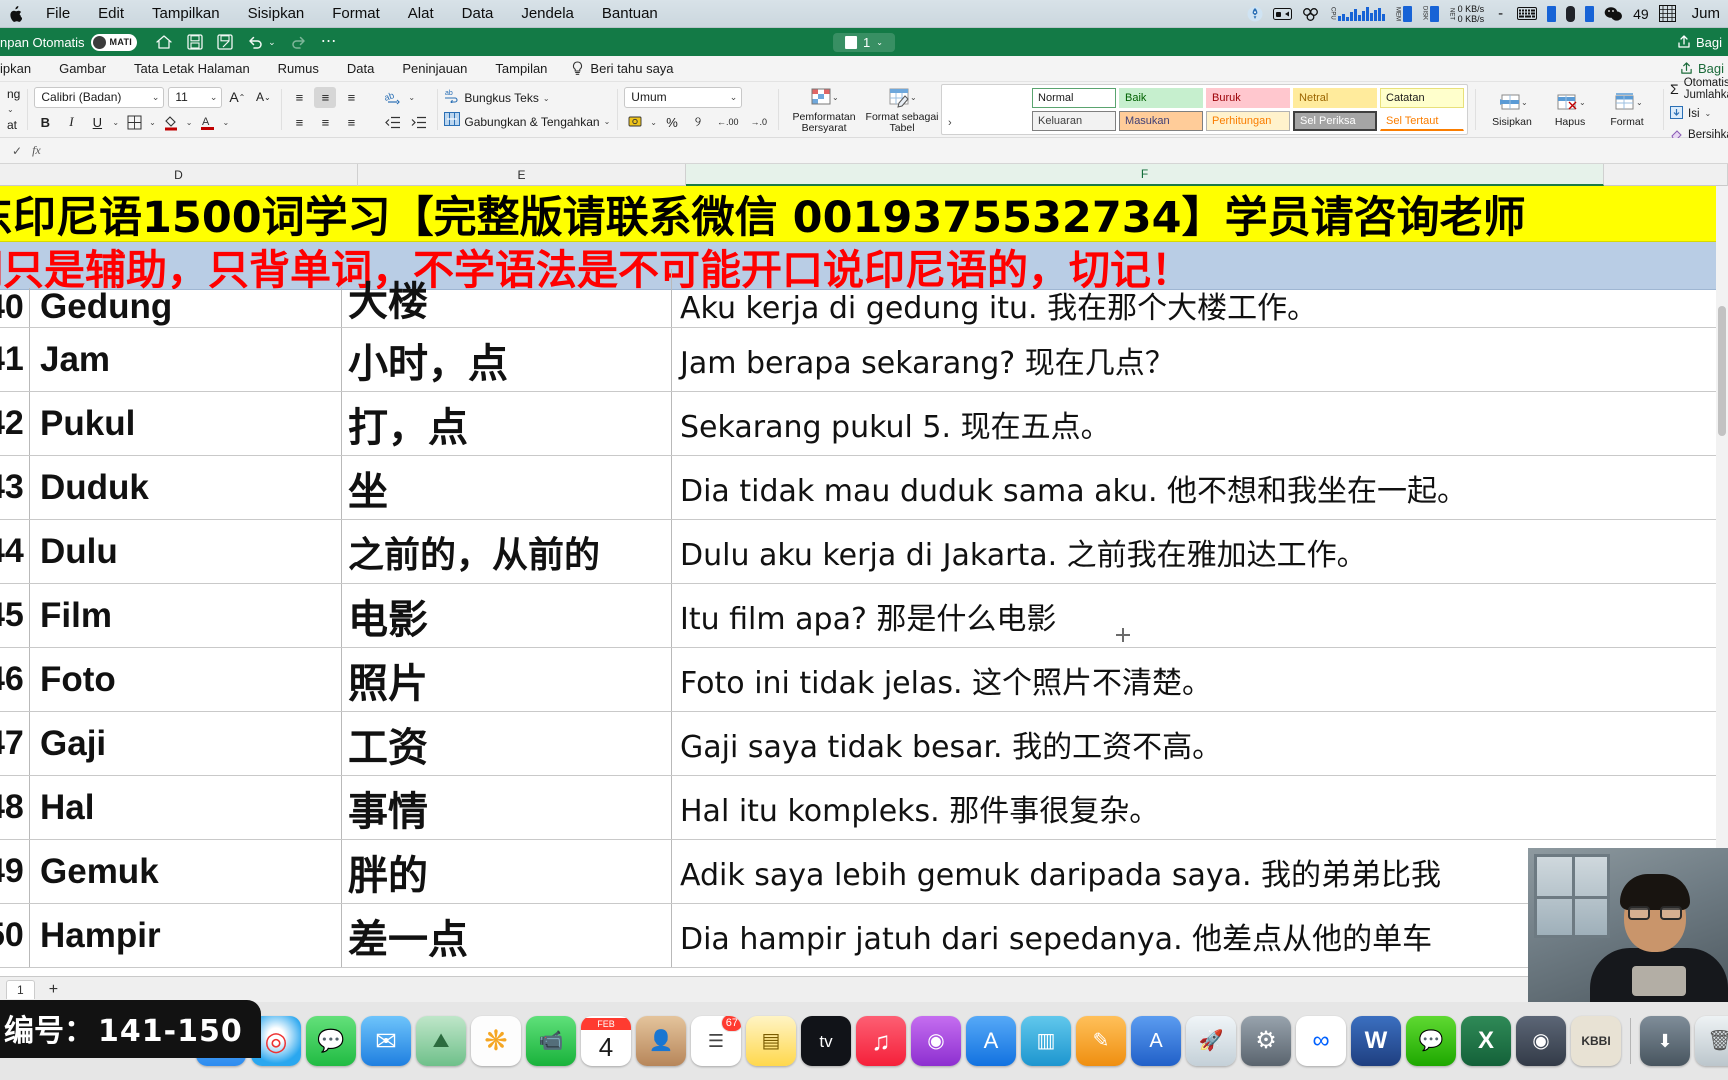 This screenshot has height=1080, width=1728. Describe the element at coordinates (22, 68) in the screenshot. I see `tab-sisipkan: ipkan` at that location.